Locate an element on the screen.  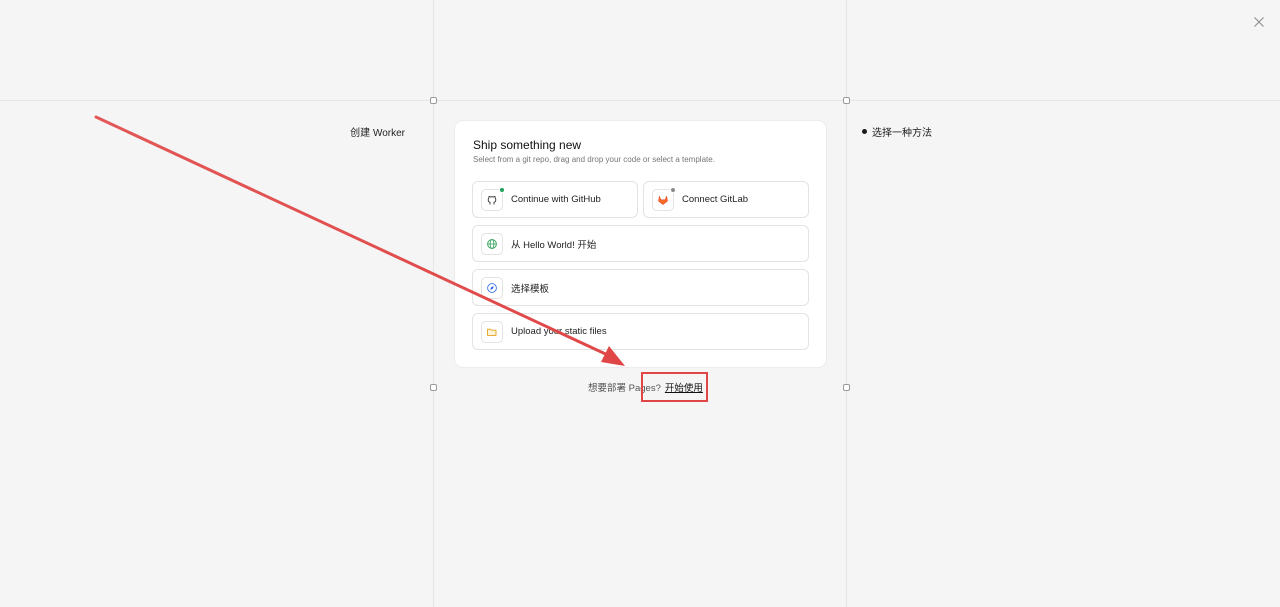
guide-line-top is located at coordinates (640, 100).